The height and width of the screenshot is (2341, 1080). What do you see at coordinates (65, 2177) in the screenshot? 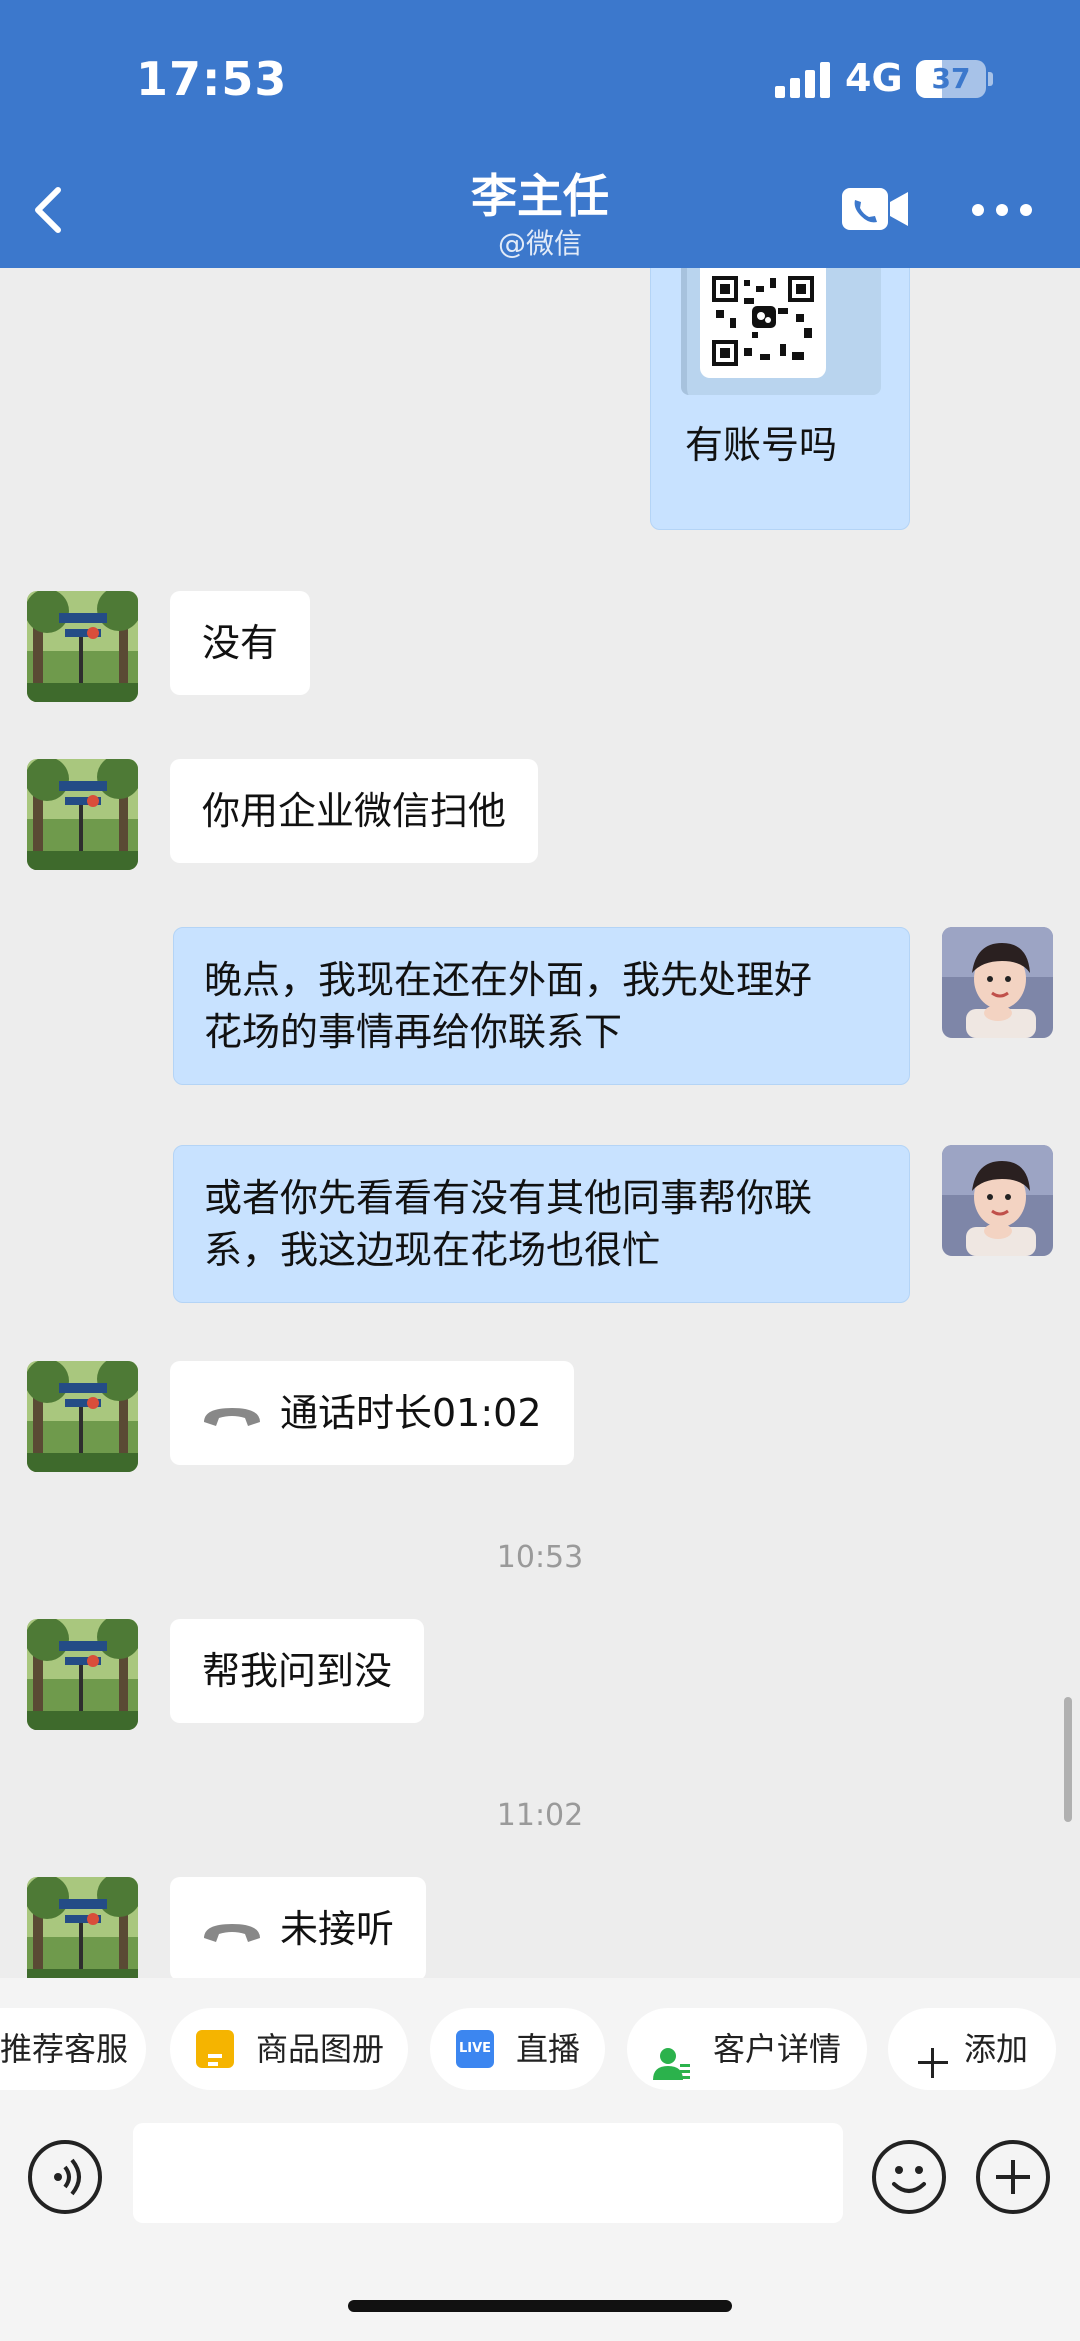
I see `voice-icon` at bounding box center [65, 2177].